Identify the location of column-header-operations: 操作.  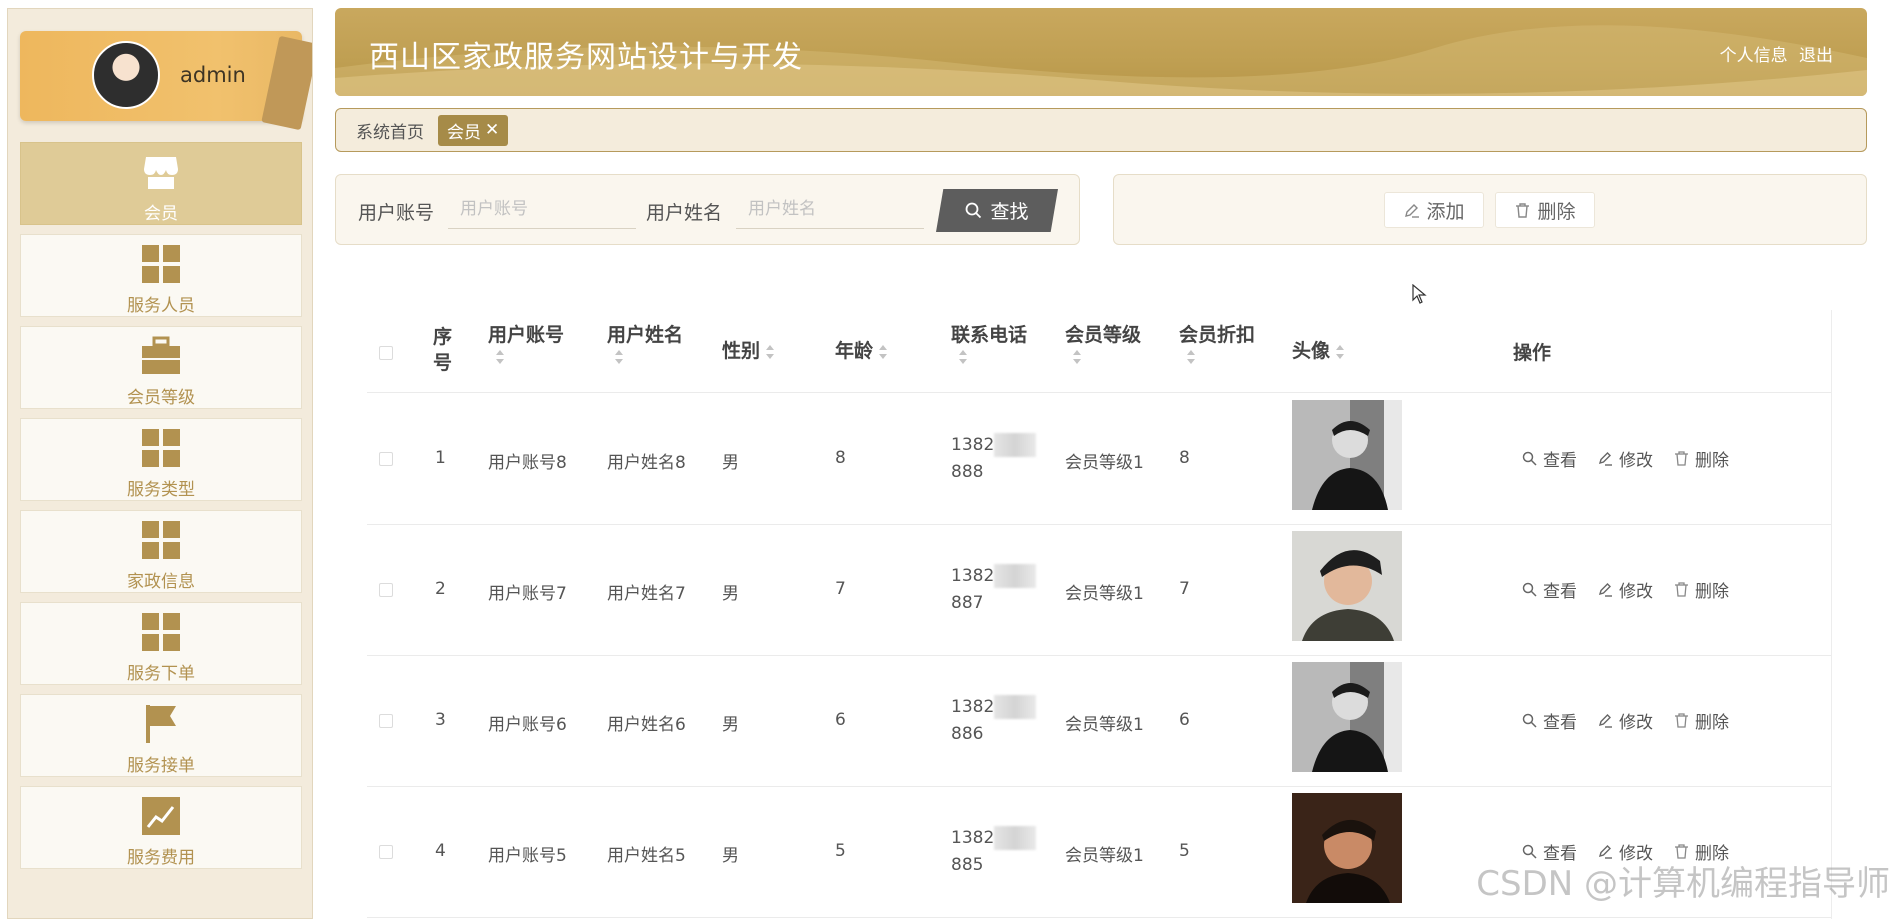
(1532, 353).